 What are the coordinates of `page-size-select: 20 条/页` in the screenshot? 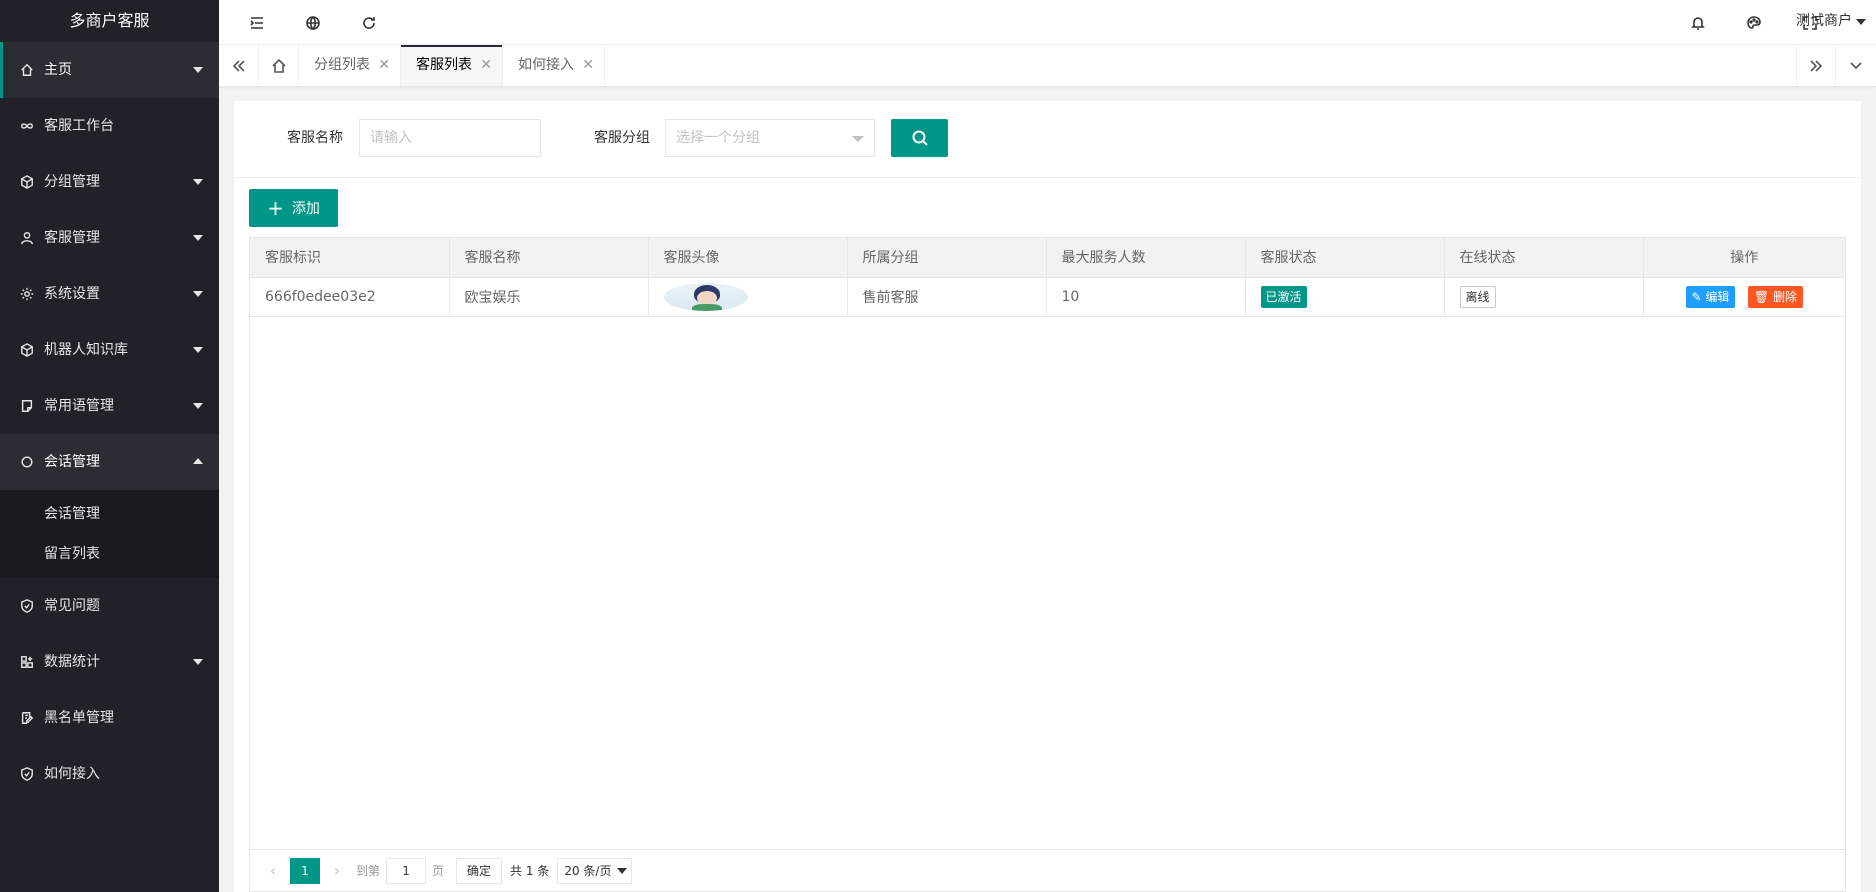 It's located at (595, 870).